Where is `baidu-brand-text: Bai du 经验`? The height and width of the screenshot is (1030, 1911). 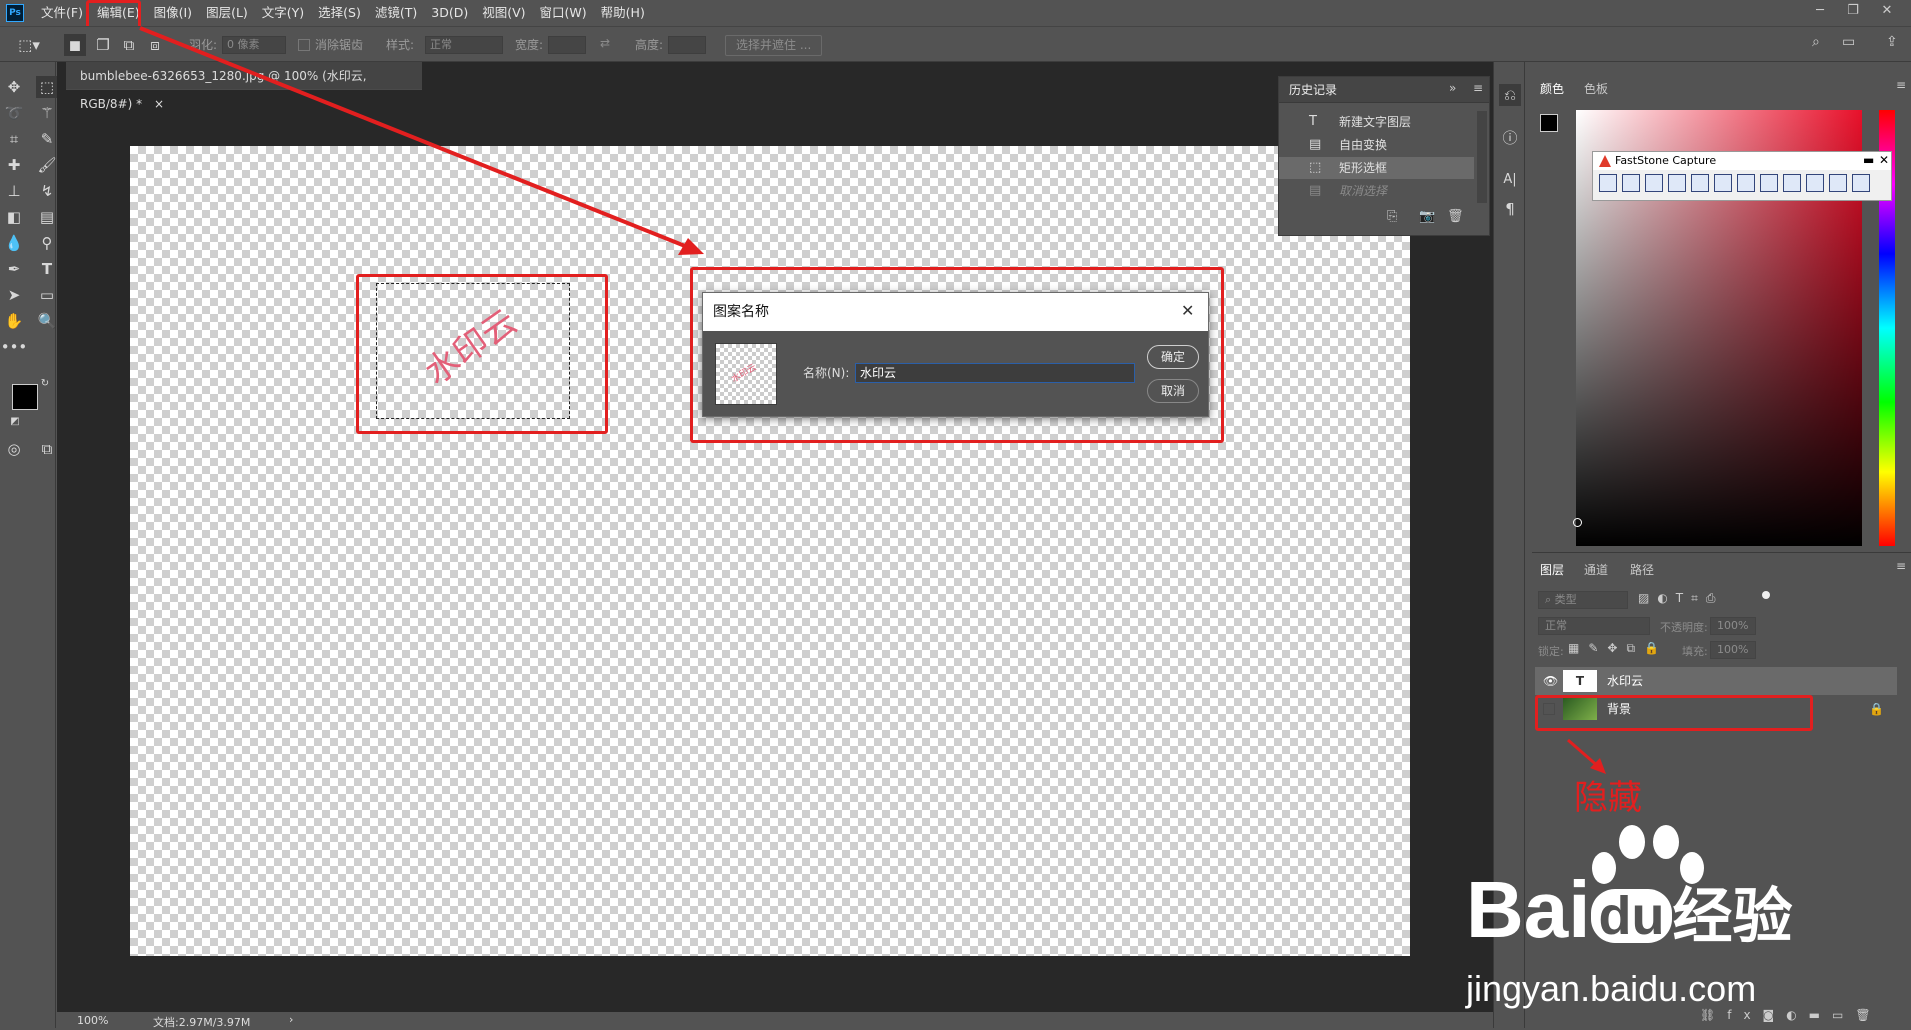 baidu-brand-text: Bai du 经验 is located at coordinates (1629, 910).